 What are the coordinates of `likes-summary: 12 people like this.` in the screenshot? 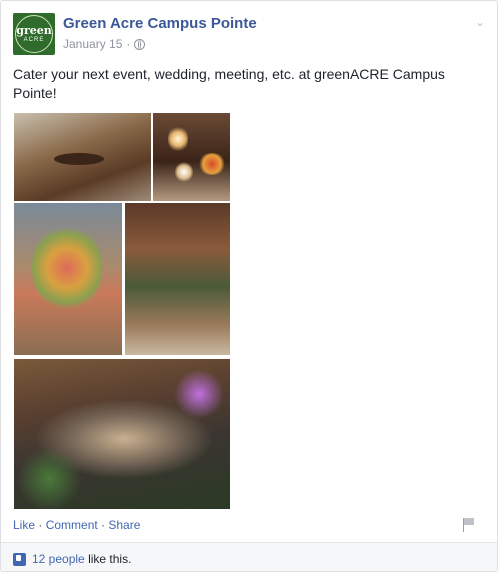 It's located at (72, 559).